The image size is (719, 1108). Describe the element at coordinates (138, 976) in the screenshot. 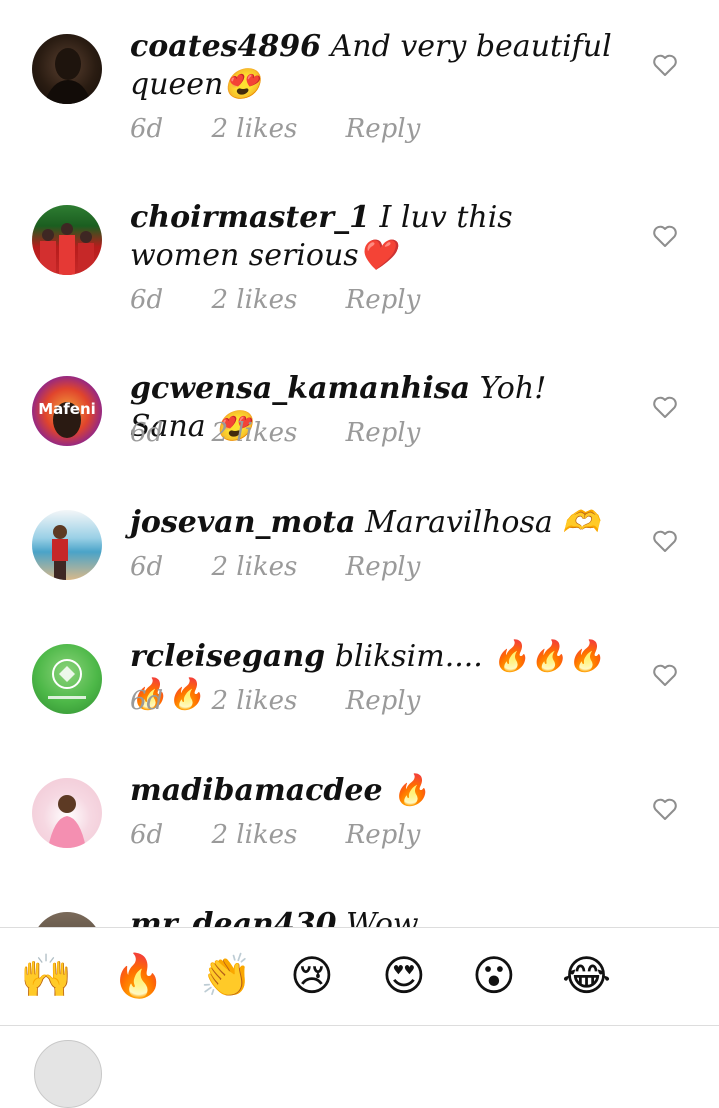

I see `emoji-fire-icon: 🔥` at that location.